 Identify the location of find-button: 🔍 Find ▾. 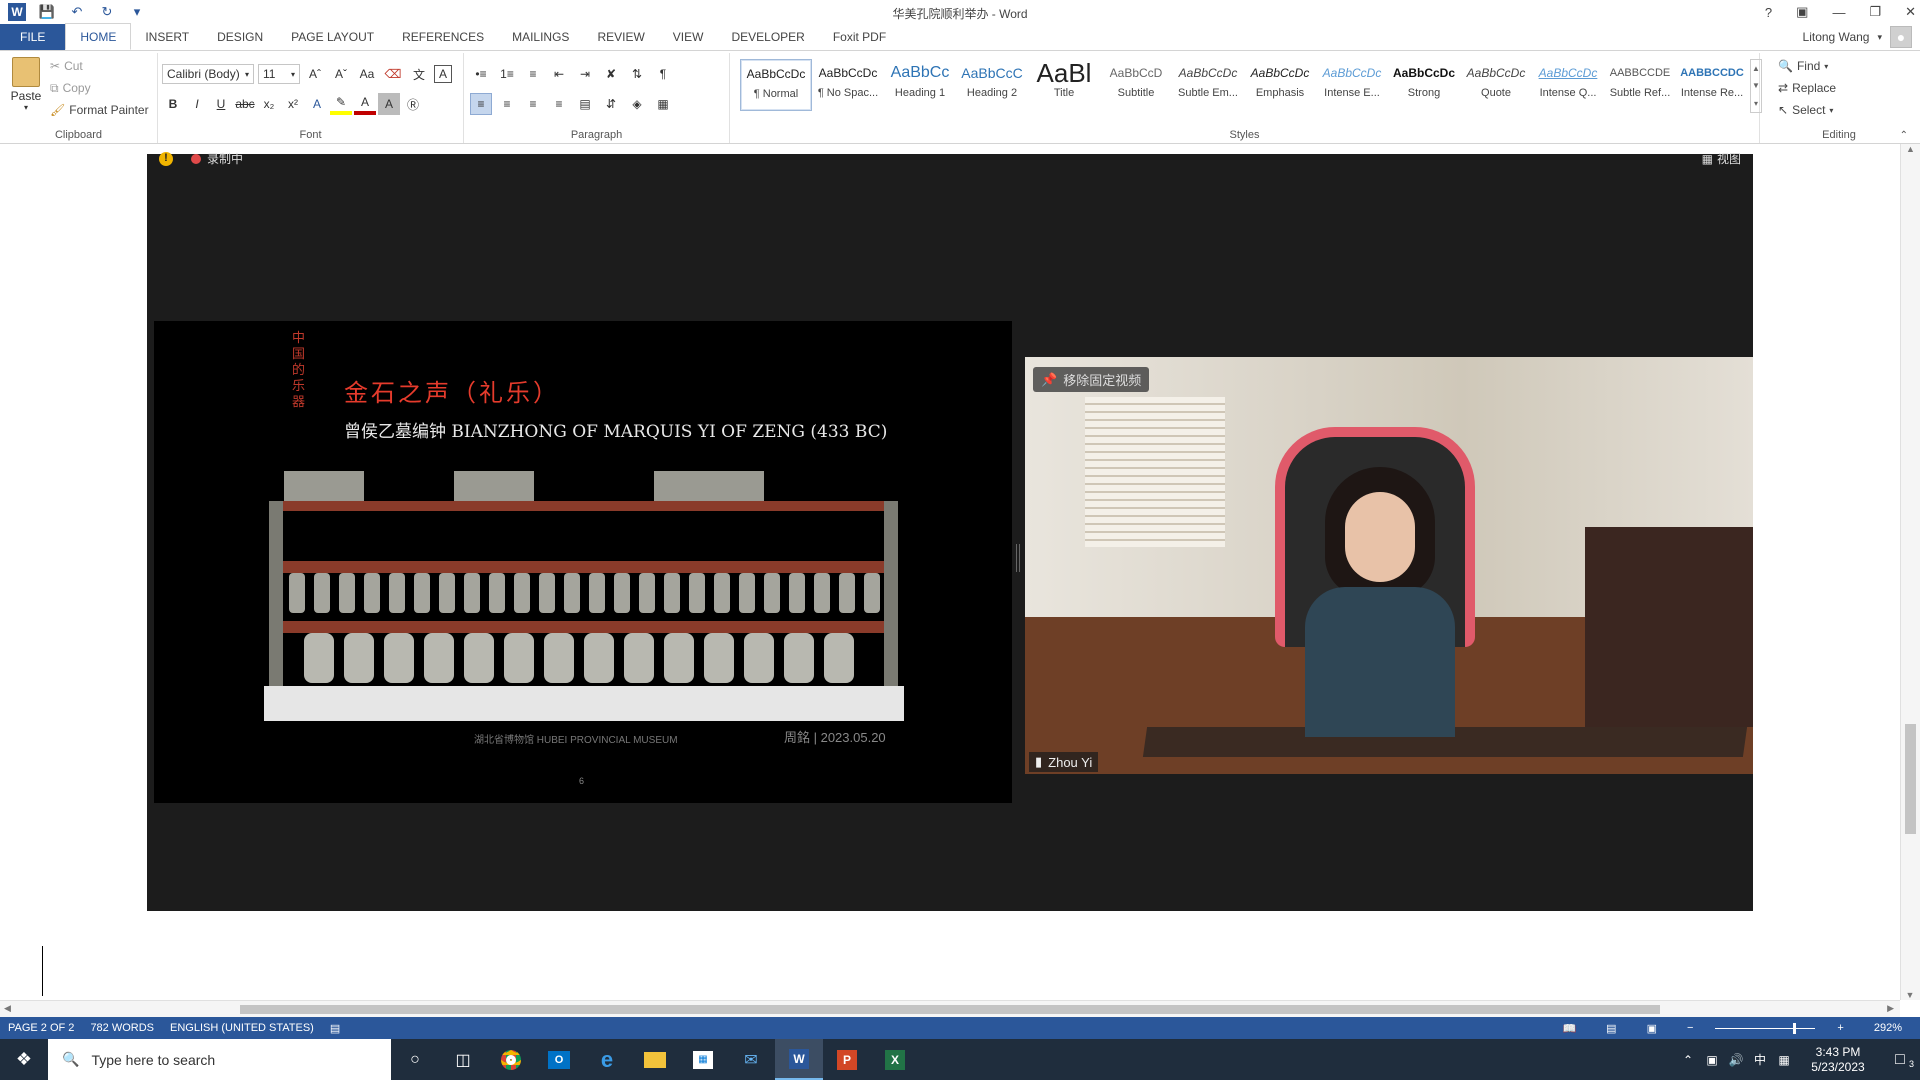
(1807, 66).